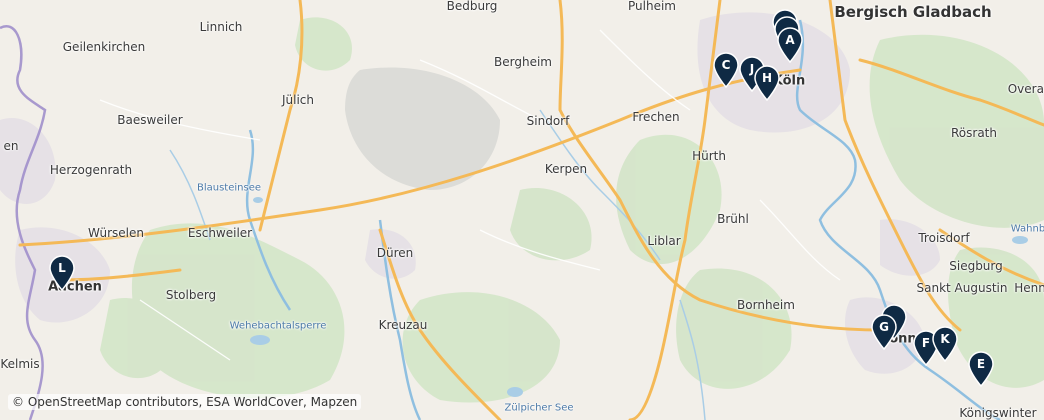 The height and width of the screenshot is (420, 1044). Describe the element at coordinates (116, 233) in the screenshot. I see `place-label-wurselen: Würselen` at that location.